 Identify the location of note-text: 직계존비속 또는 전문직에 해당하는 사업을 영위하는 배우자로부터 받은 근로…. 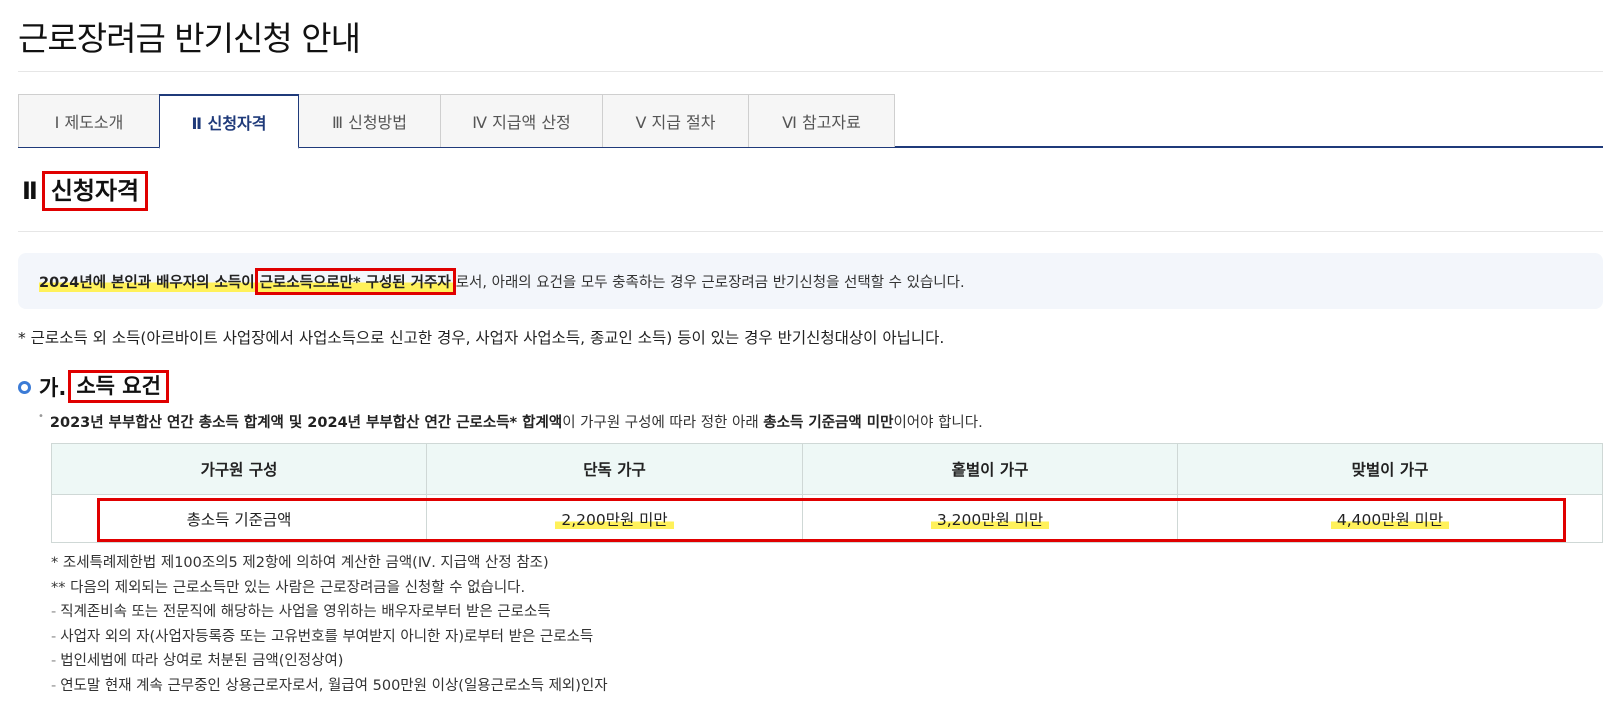
(305, 612).